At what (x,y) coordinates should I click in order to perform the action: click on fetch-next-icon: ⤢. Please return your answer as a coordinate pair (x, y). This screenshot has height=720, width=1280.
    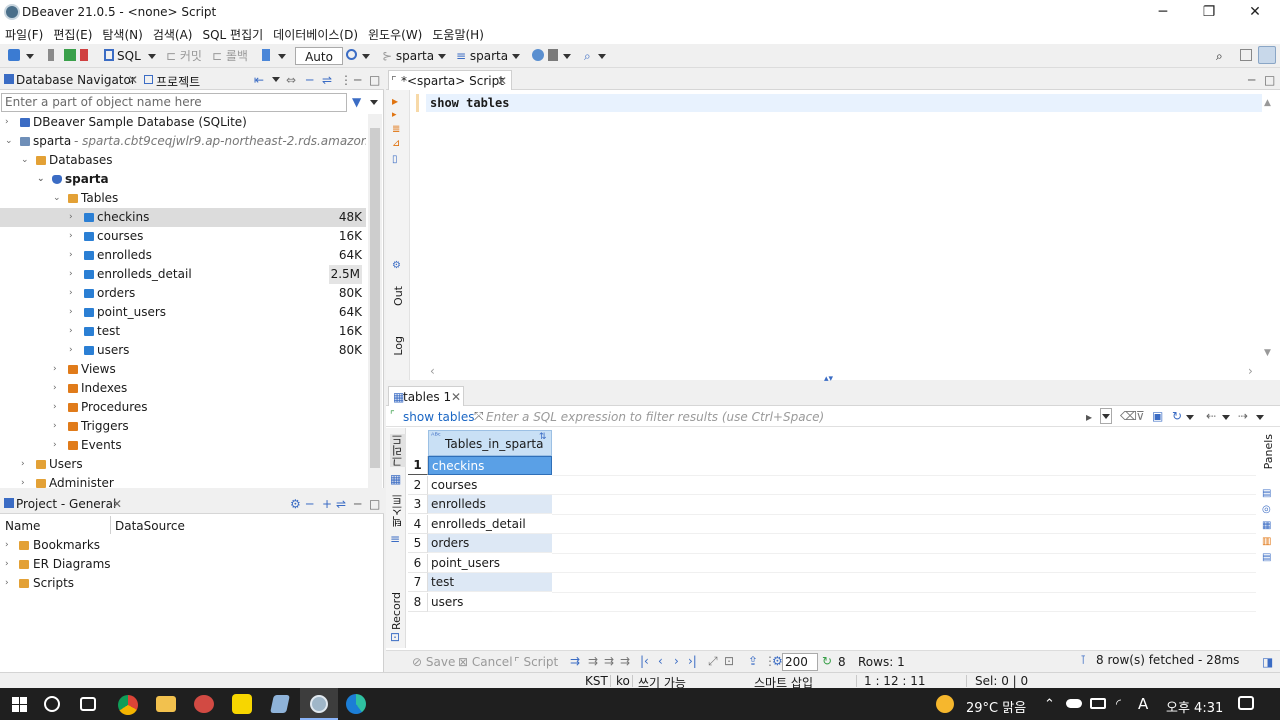
    Looking at the image, I should click on (713, 661).